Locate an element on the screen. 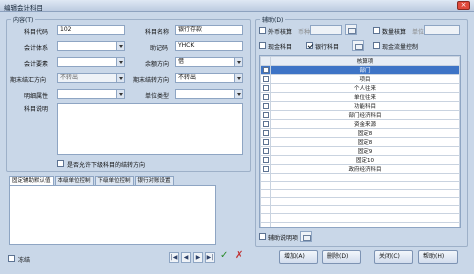 This screenshot has width=474, height=274. quantity-checkbox is located at coordinates (376, 30).